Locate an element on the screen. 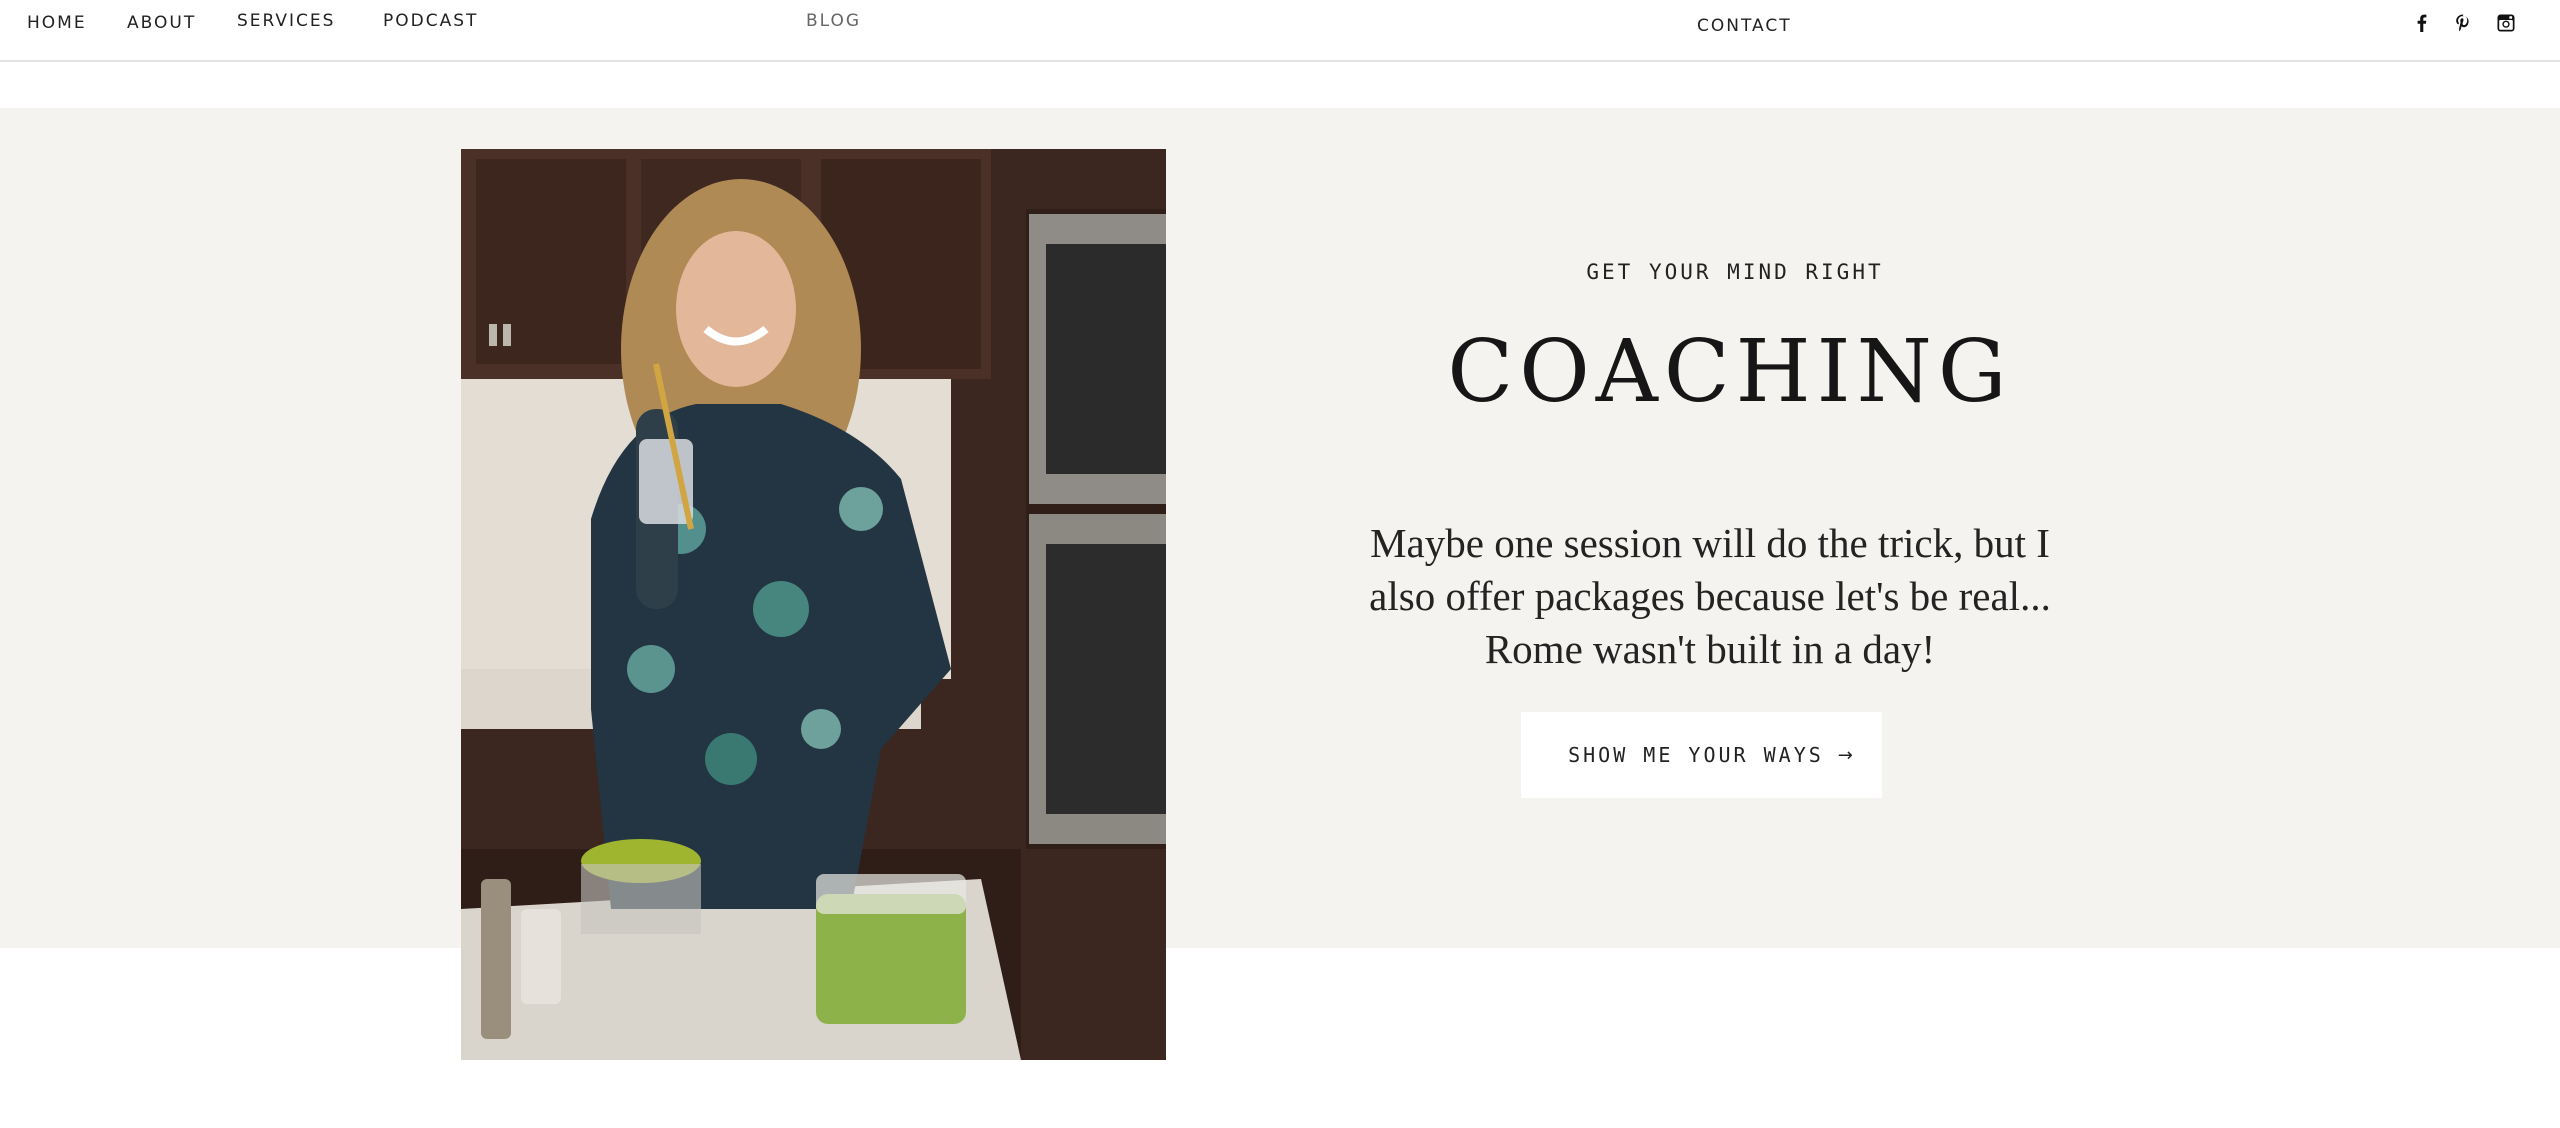 The width and height of the screenshot is (2560, 1128). show-me-your-ways-button: SHOW ME YOUR WAYS → is located at coordinates (1701, 755).